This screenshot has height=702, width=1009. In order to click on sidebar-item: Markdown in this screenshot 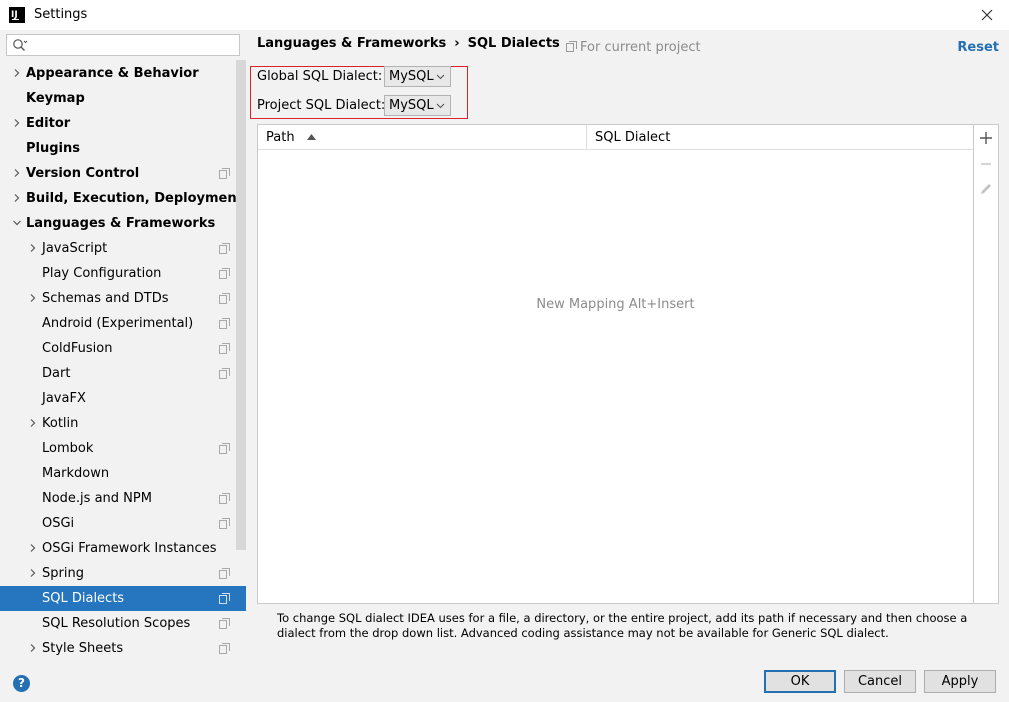, I will do `click(123, 473)`.